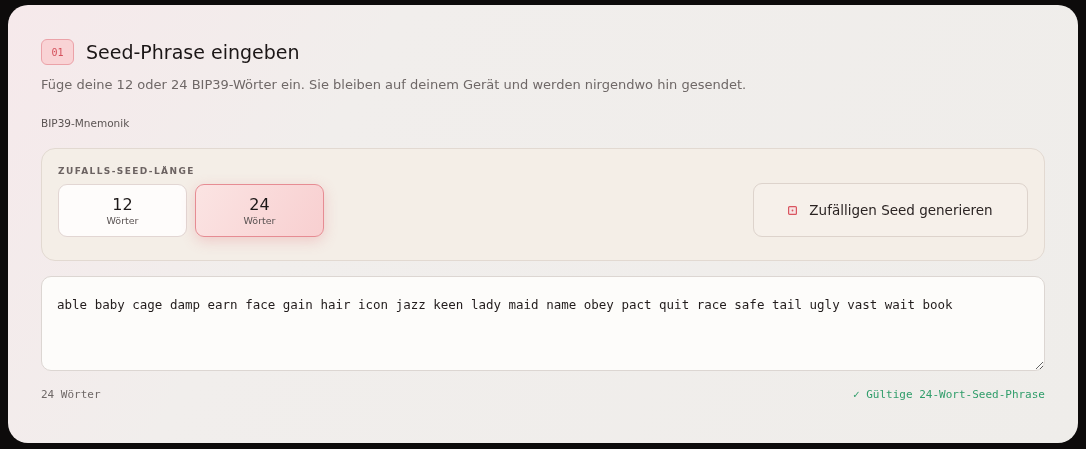 Image resolution: width=1086 pixels, height=449 pixels. I want to click on length-option: 12 Wörter, so click(122, 210).